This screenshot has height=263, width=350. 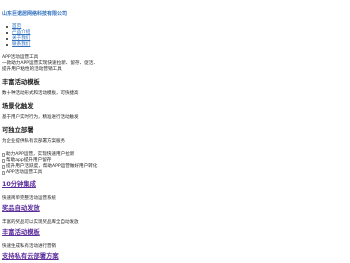 I want to click on section-heading-link: 支持私有云部署方案, so click(x=152, y=257).